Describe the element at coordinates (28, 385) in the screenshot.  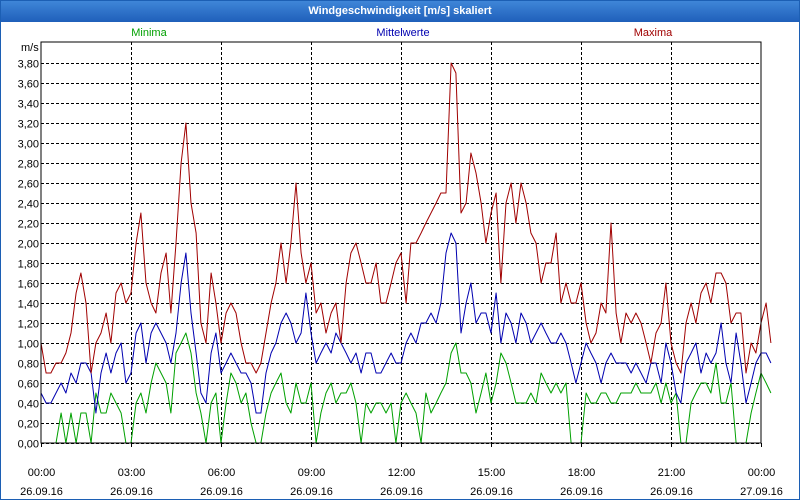
I see `y-tick-label: 0,60` at that location.